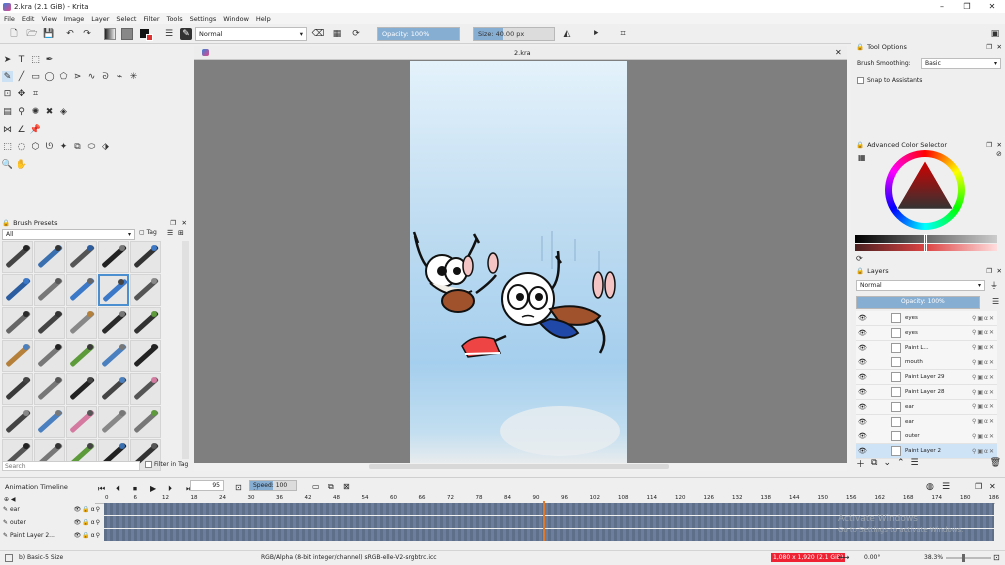  I want to click on menu-view: View, so click(48, 19).